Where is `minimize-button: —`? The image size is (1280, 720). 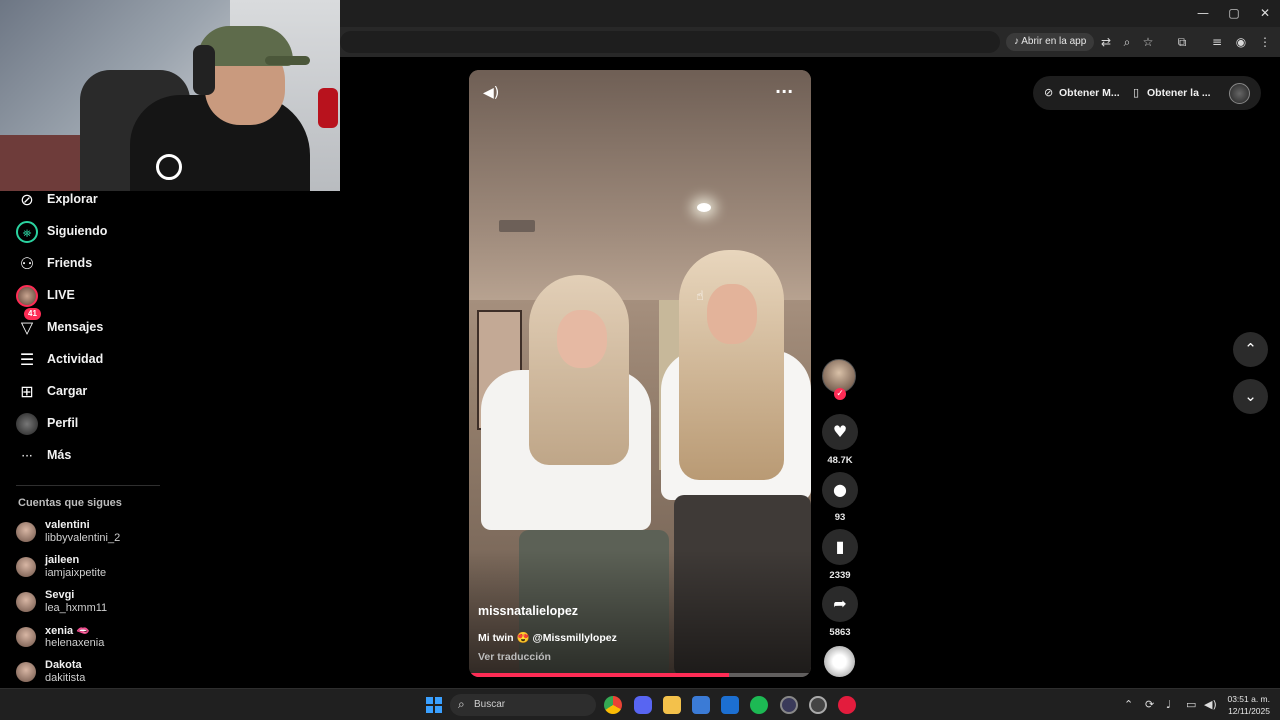 minimize-button: — is located at coordinates (1203, 13).